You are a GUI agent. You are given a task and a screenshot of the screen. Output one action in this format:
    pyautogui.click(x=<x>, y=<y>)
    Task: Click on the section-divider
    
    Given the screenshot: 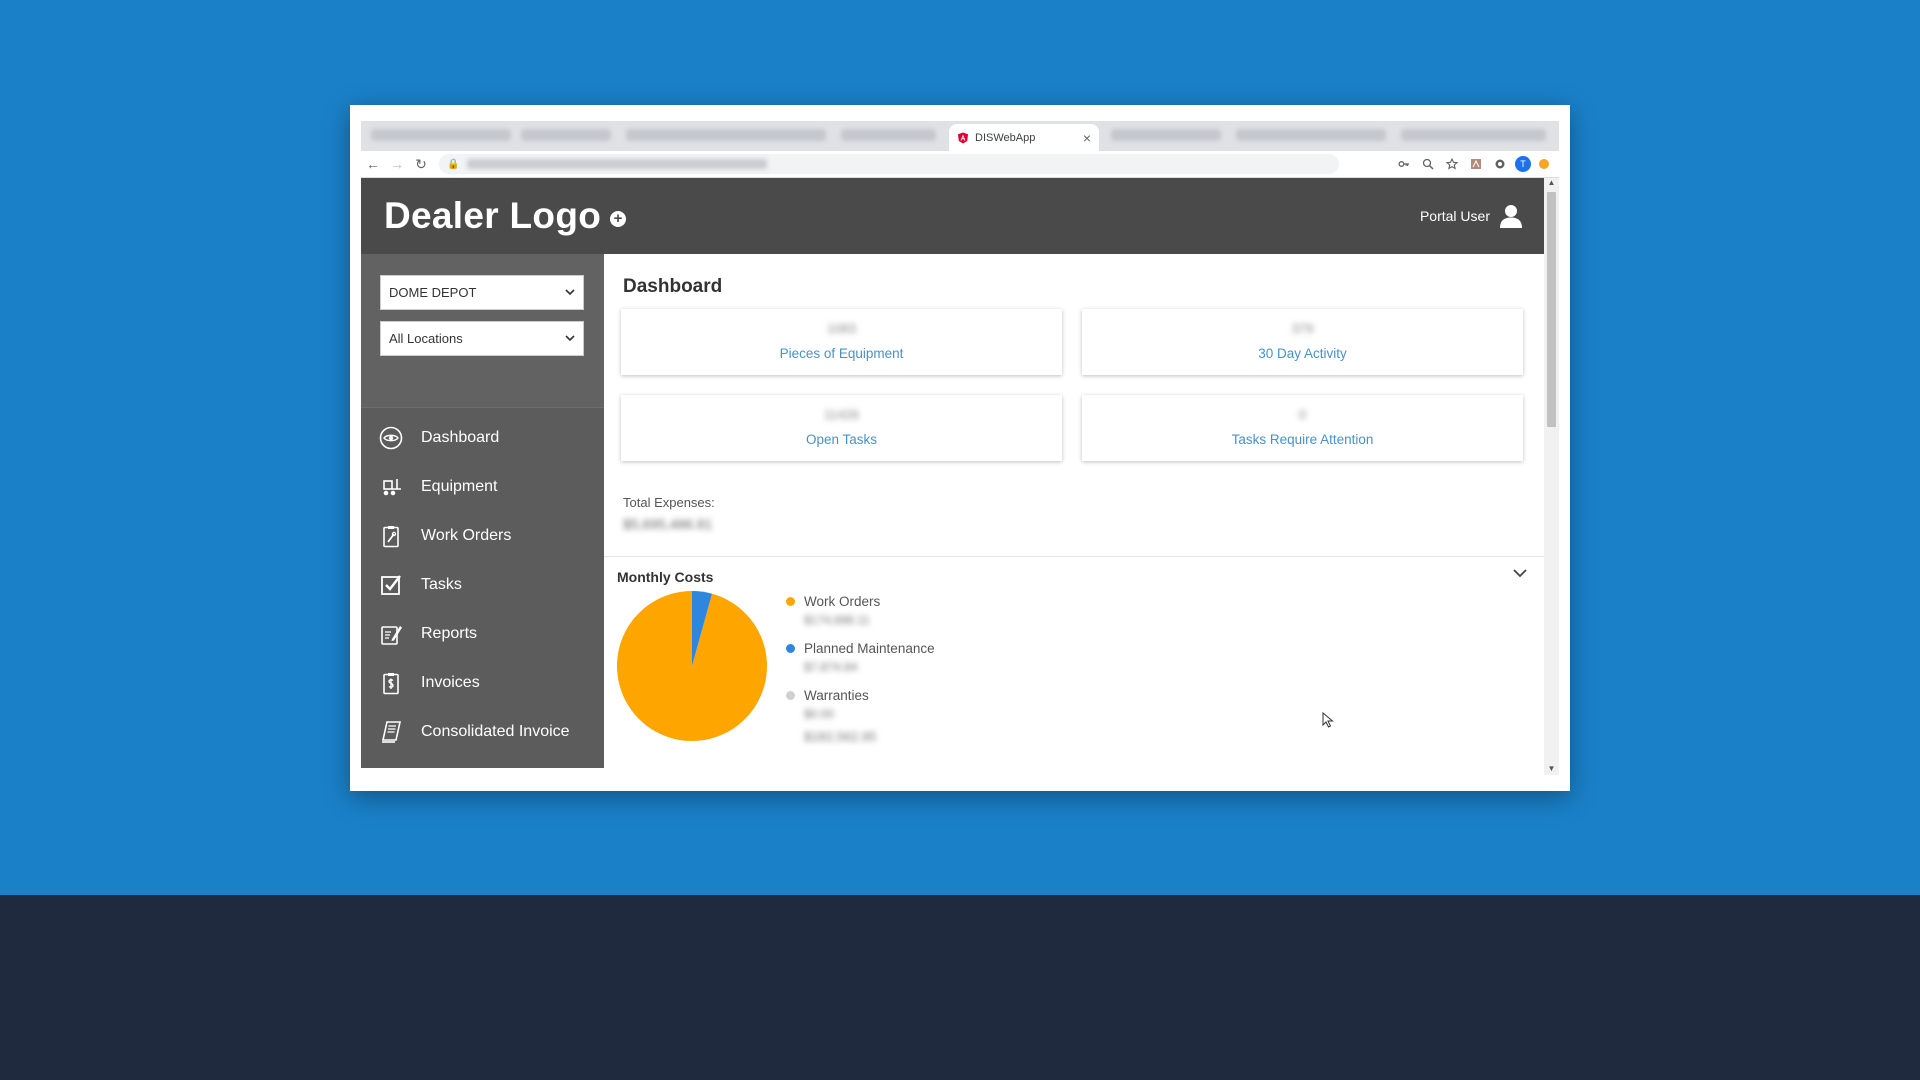 What is the action you would take?
    pyautogui.click(x=1074, y=556)
    